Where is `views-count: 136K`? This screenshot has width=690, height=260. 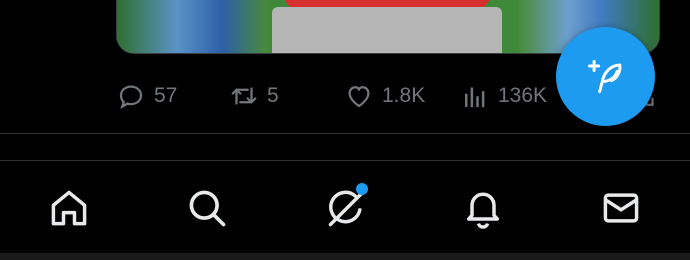
views-count: 136K is located at coordinates (523, 95).